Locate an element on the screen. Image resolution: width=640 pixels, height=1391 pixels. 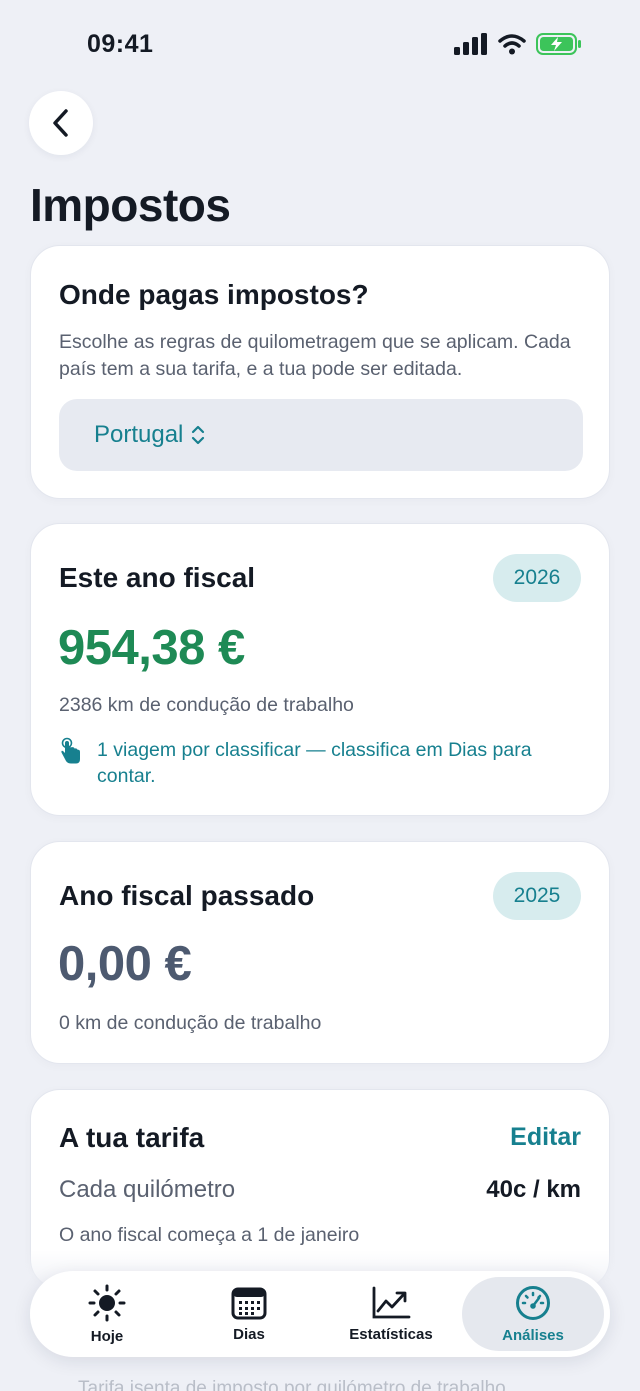
fiscal-year-note: O ano fiscal começa a 1 de janeiro is located at coordinates (209, 1235).